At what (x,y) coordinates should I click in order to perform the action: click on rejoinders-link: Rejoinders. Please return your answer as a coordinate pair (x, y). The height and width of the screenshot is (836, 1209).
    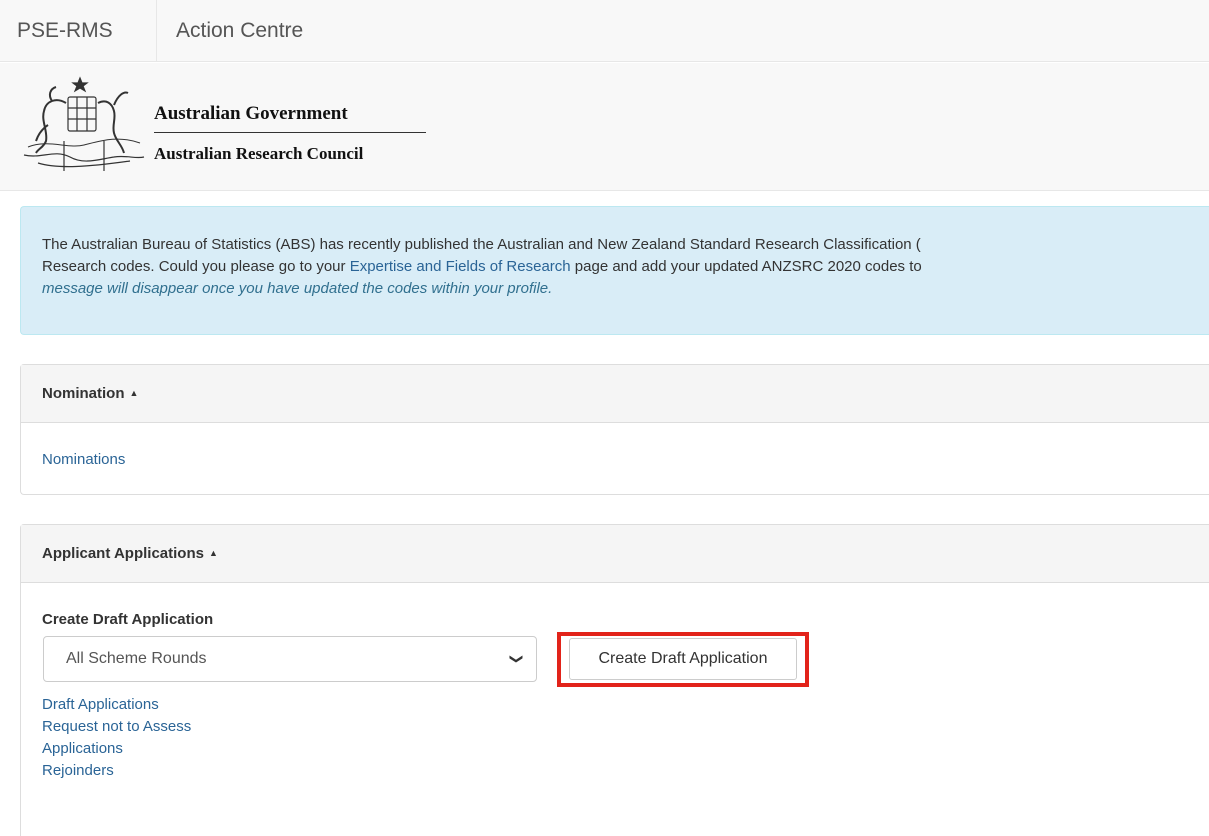
    Looking at the image, I should click on (625, 771).